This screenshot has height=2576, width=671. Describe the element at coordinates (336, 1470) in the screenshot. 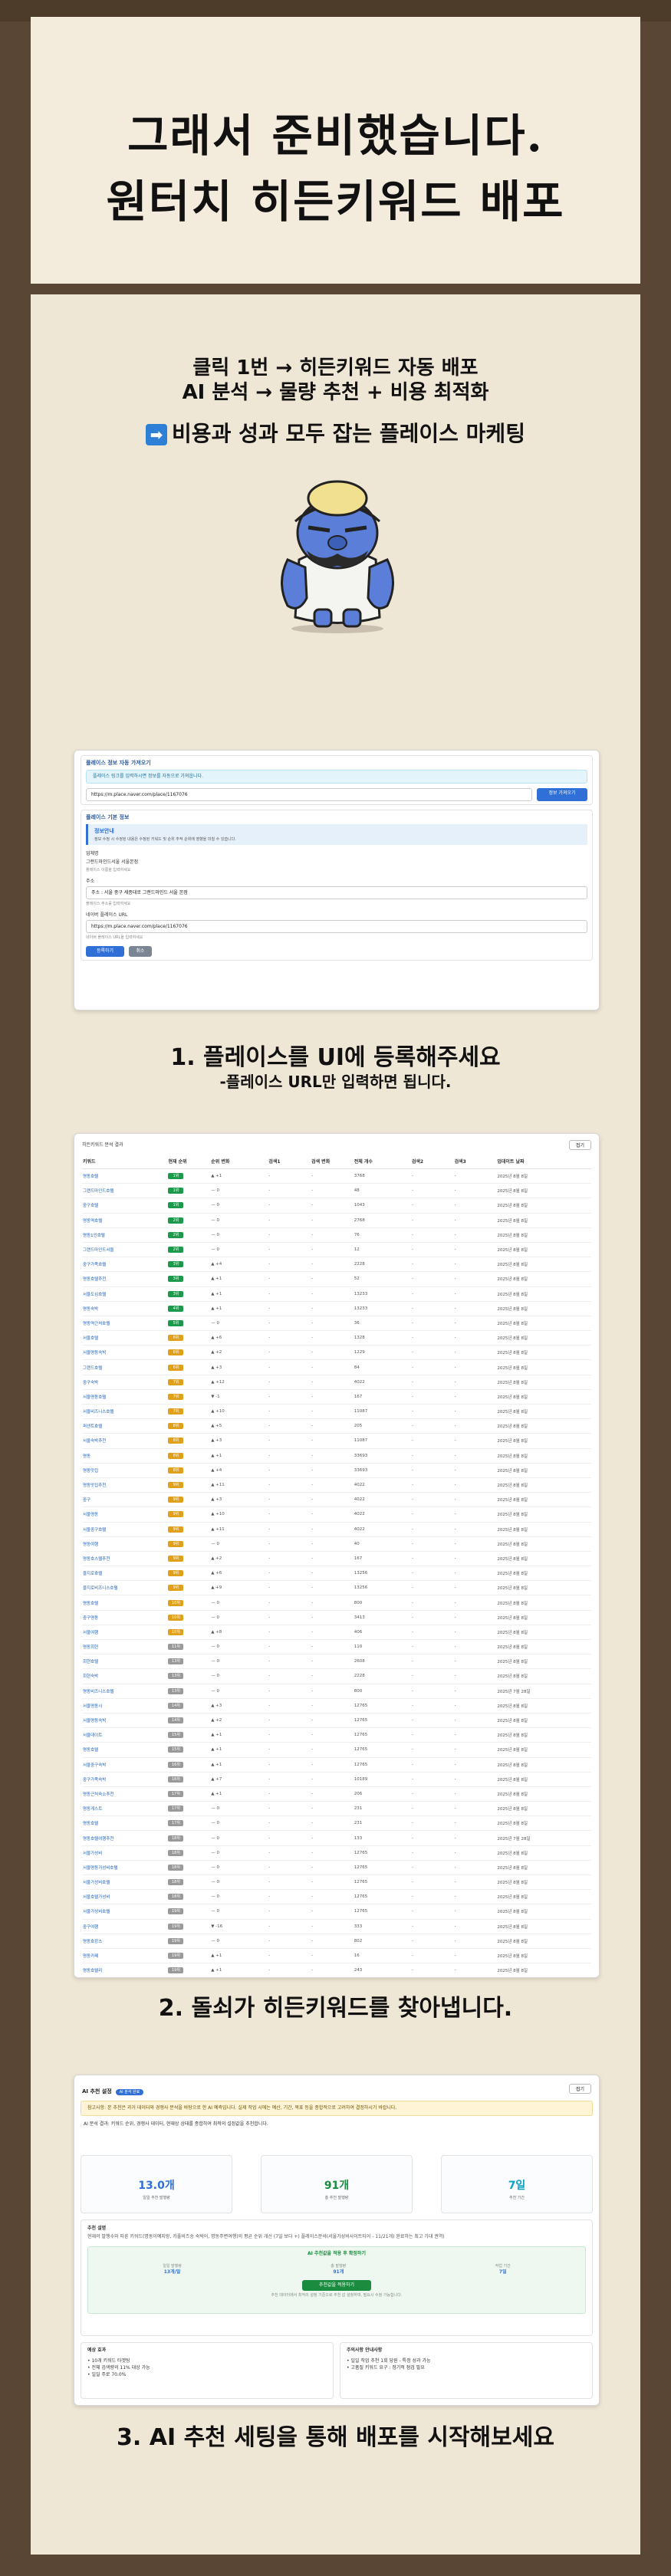

I see `table-row: 명동맛집 8위 ▲ +4- -33693- -2025년 8월 8일` at that location.